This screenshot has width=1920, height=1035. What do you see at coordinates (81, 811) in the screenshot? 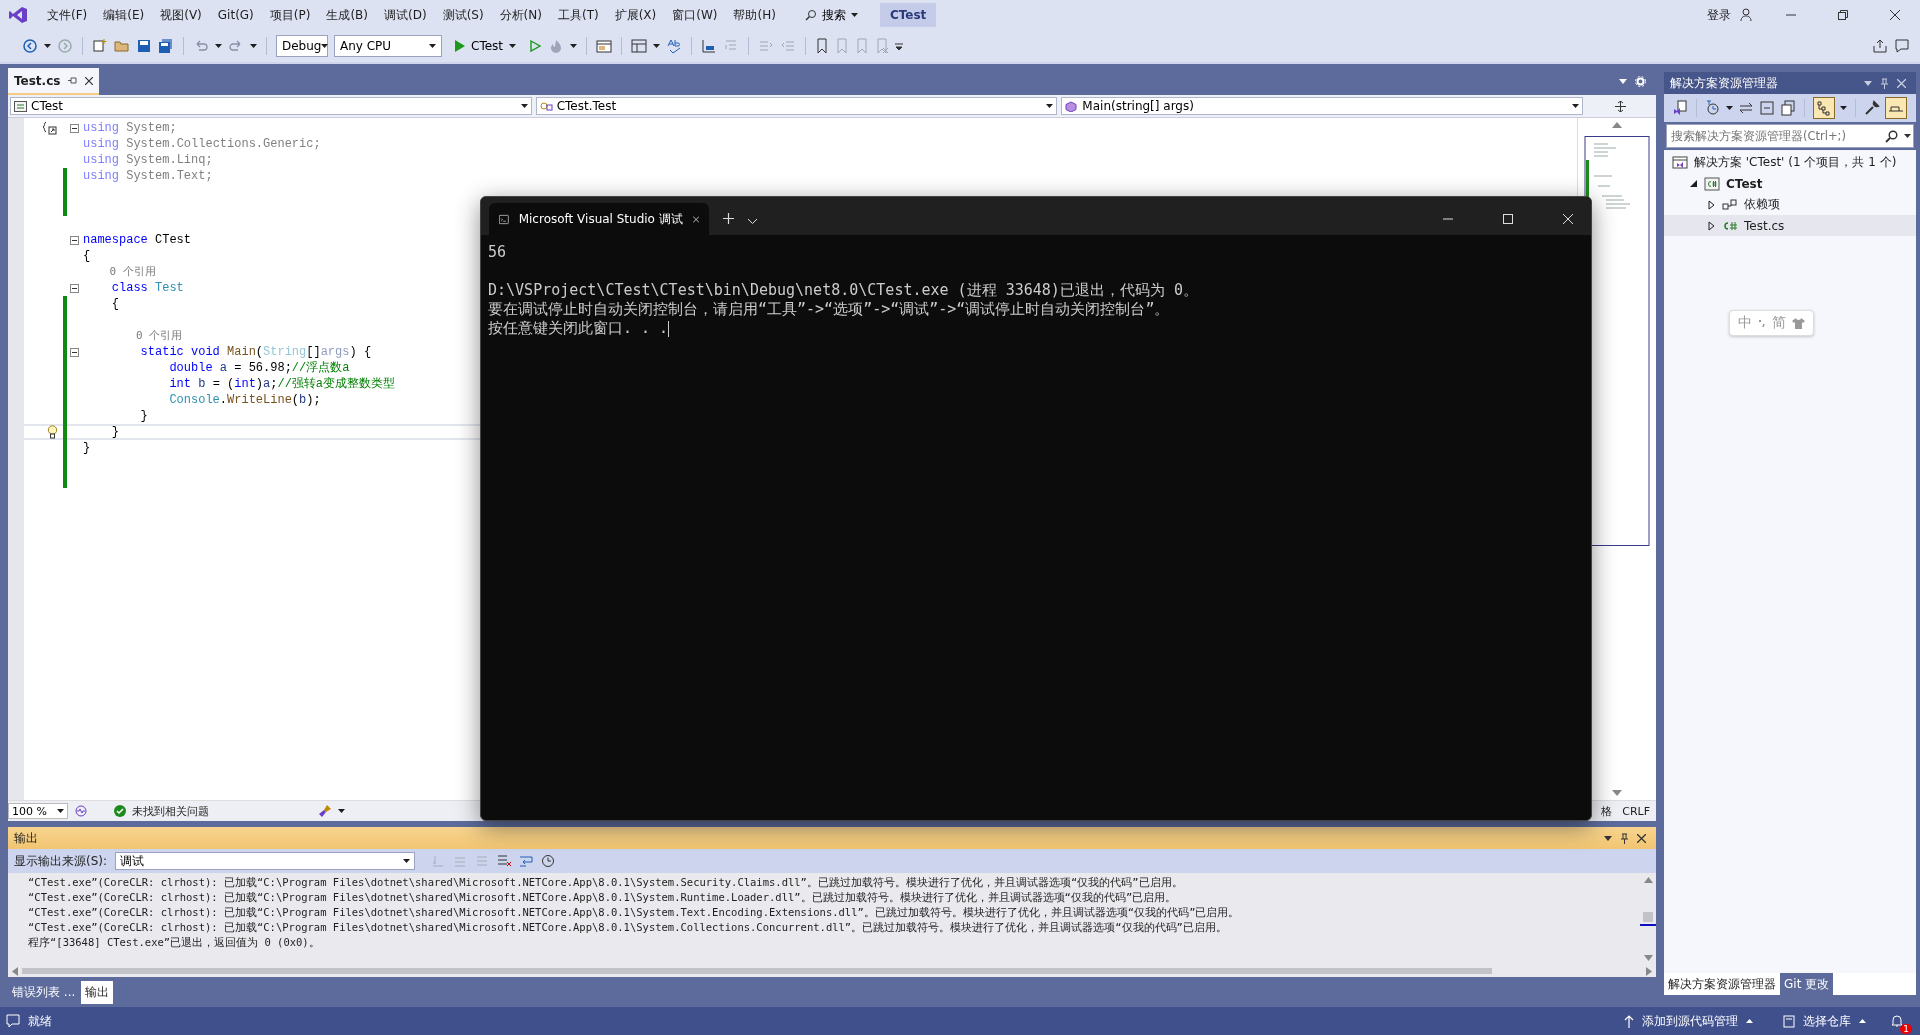
I see `health-icon` at bounding box center [81, 811].